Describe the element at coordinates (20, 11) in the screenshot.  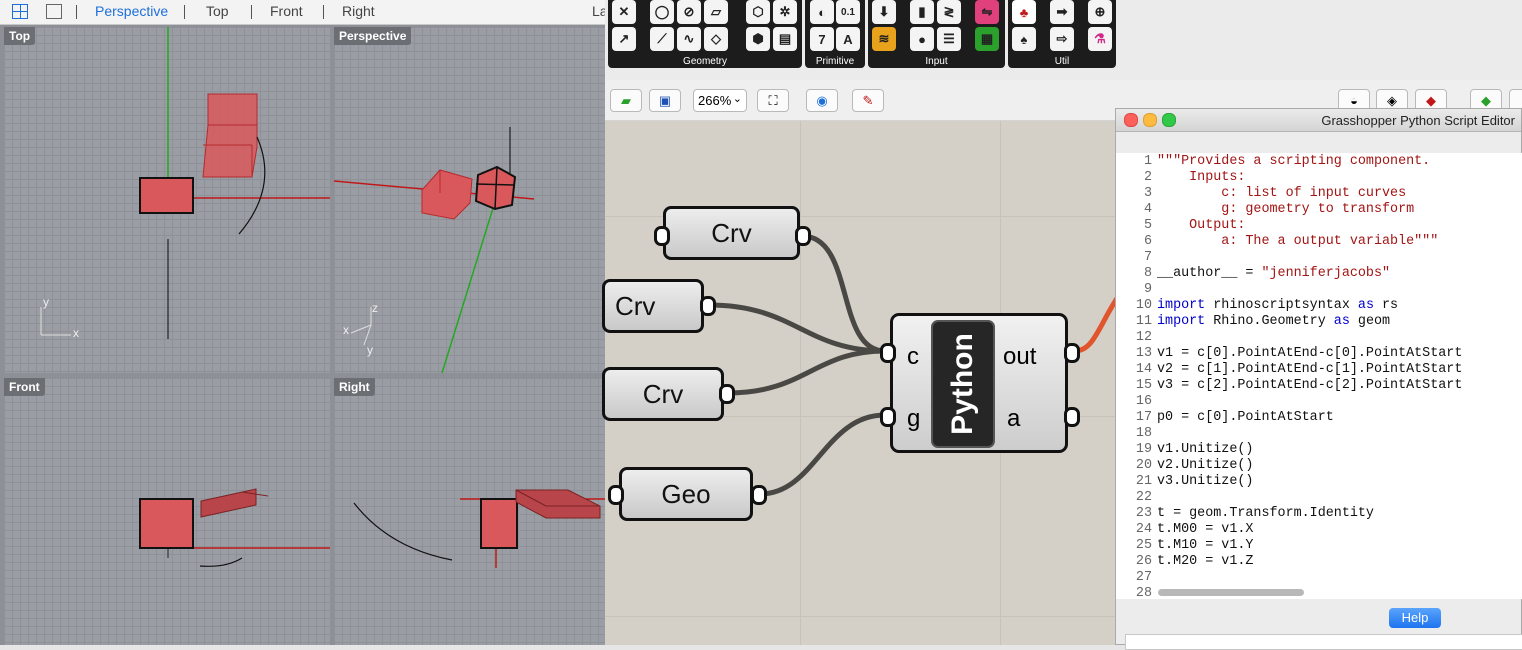
I see `four-viewports-icon` at that location.